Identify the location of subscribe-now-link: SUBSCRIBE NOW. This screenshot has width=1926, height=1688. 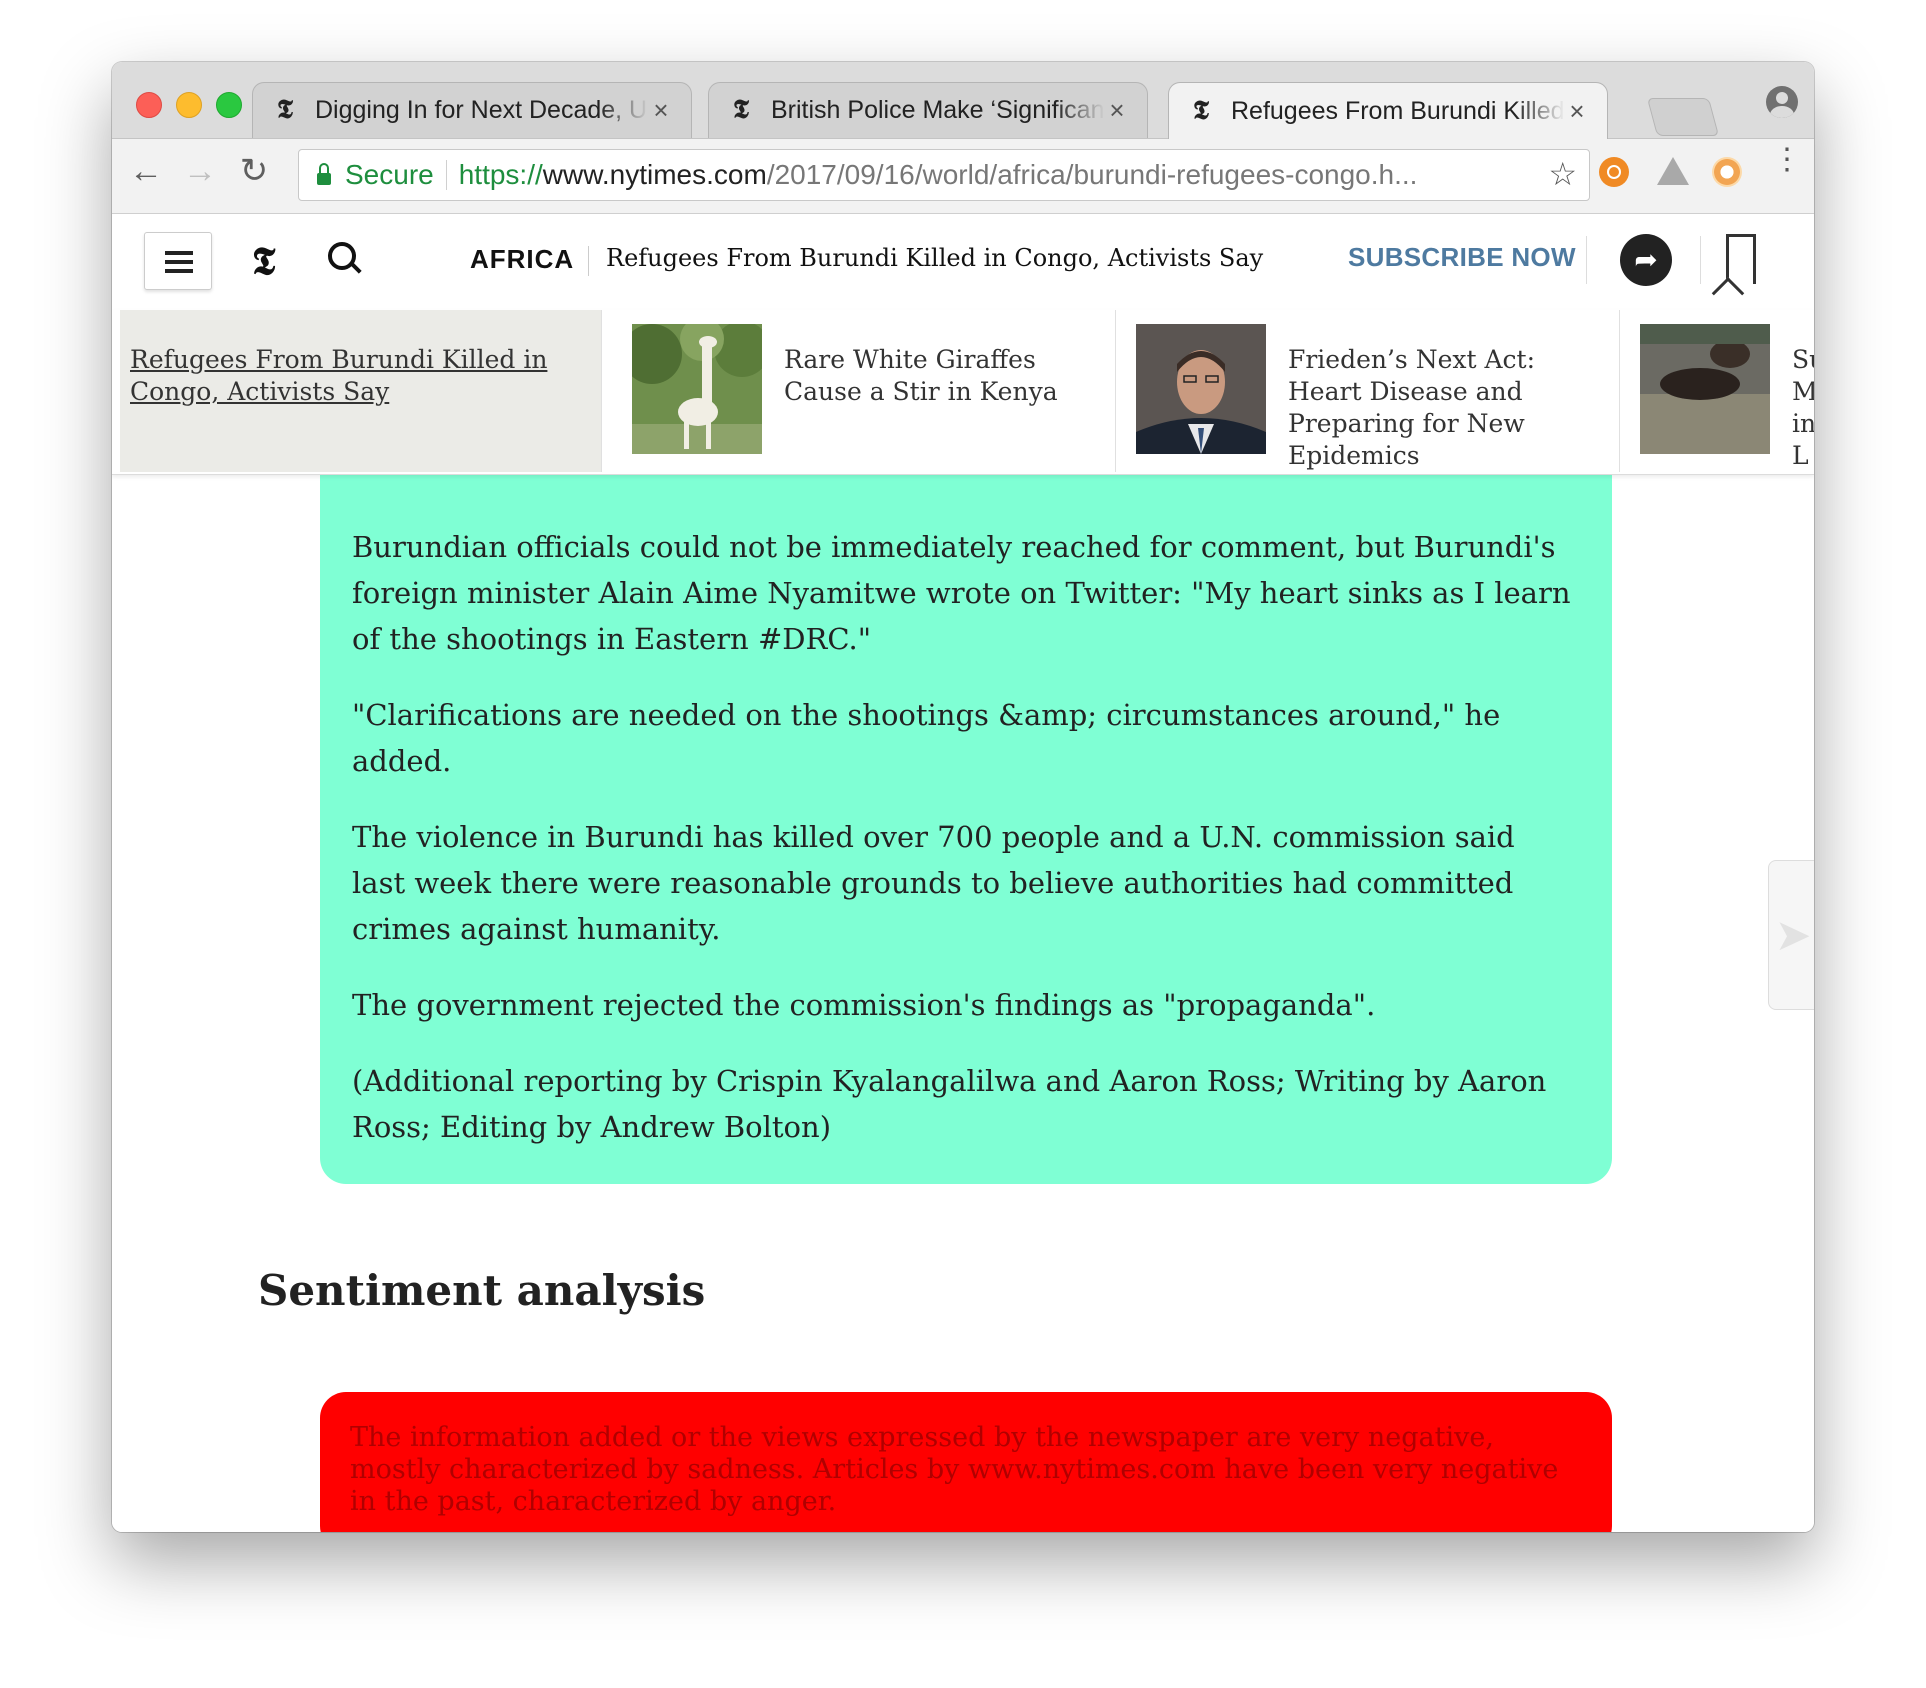
(1462, 257).